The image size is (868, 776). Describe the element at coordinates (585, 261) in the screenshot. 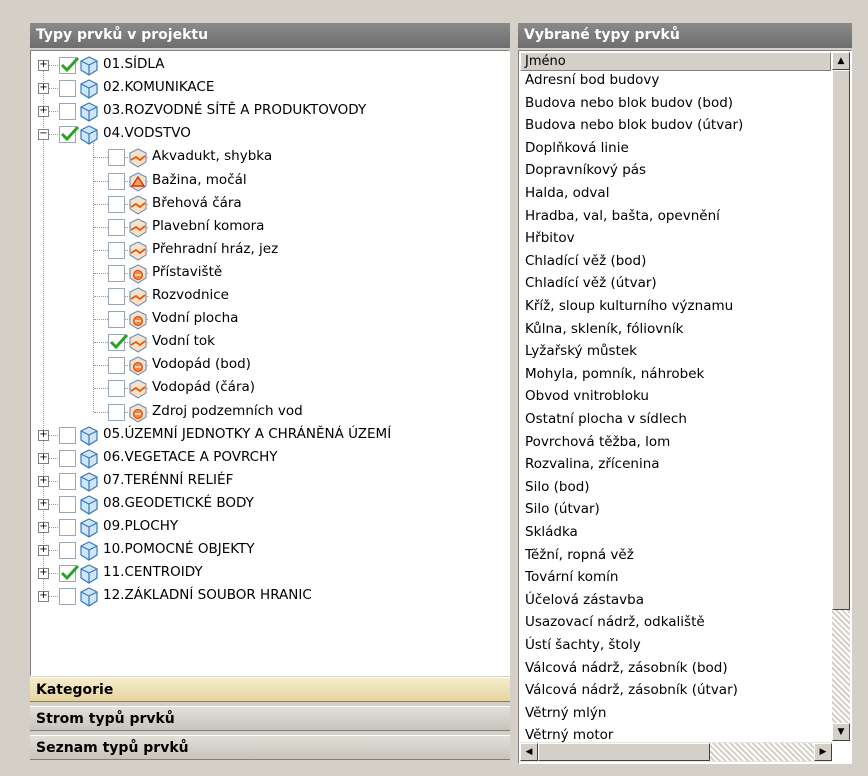

I see `list-item: Chladící věž (bod)` at that location.